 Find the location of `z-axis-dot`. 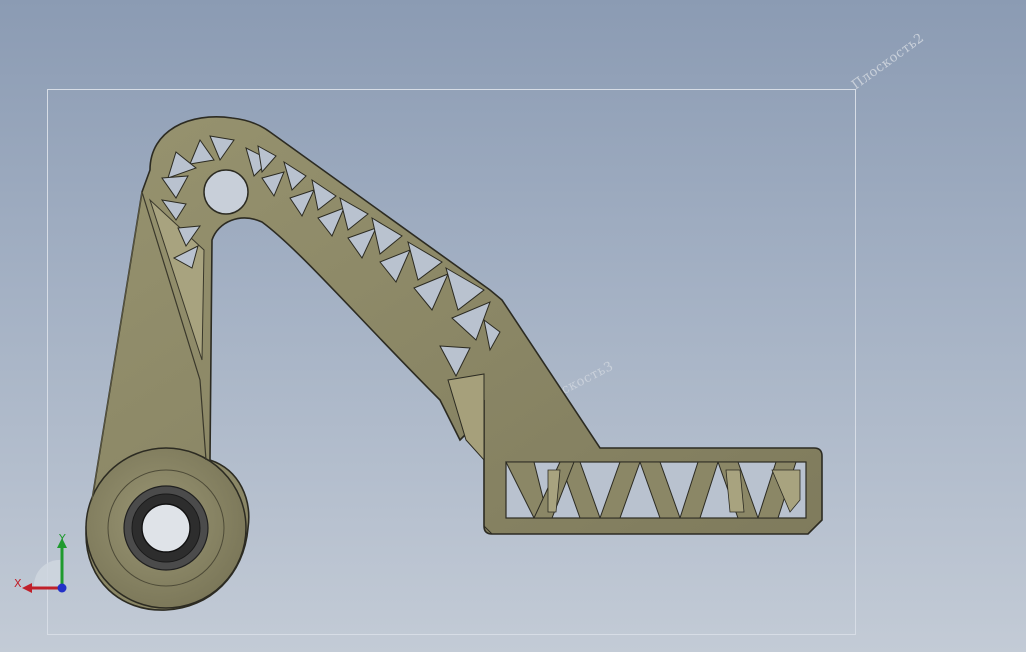

z-axis-dot is located at coordinates (62, 588).